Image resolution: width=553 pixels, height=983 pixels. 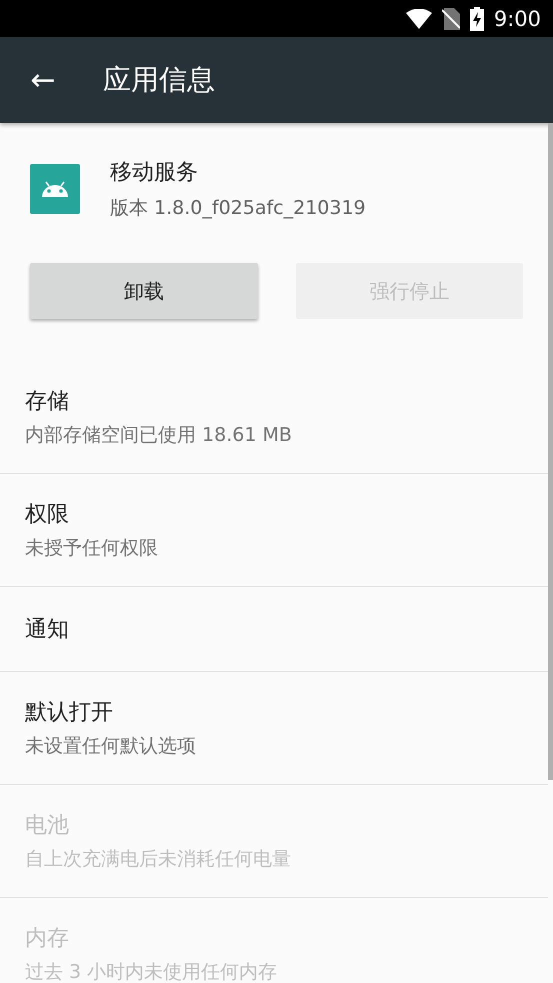 What do you see at coordinates (47, 826) in the screenshot?
I see `item-title: 电池` at bounding box center [47, 826].